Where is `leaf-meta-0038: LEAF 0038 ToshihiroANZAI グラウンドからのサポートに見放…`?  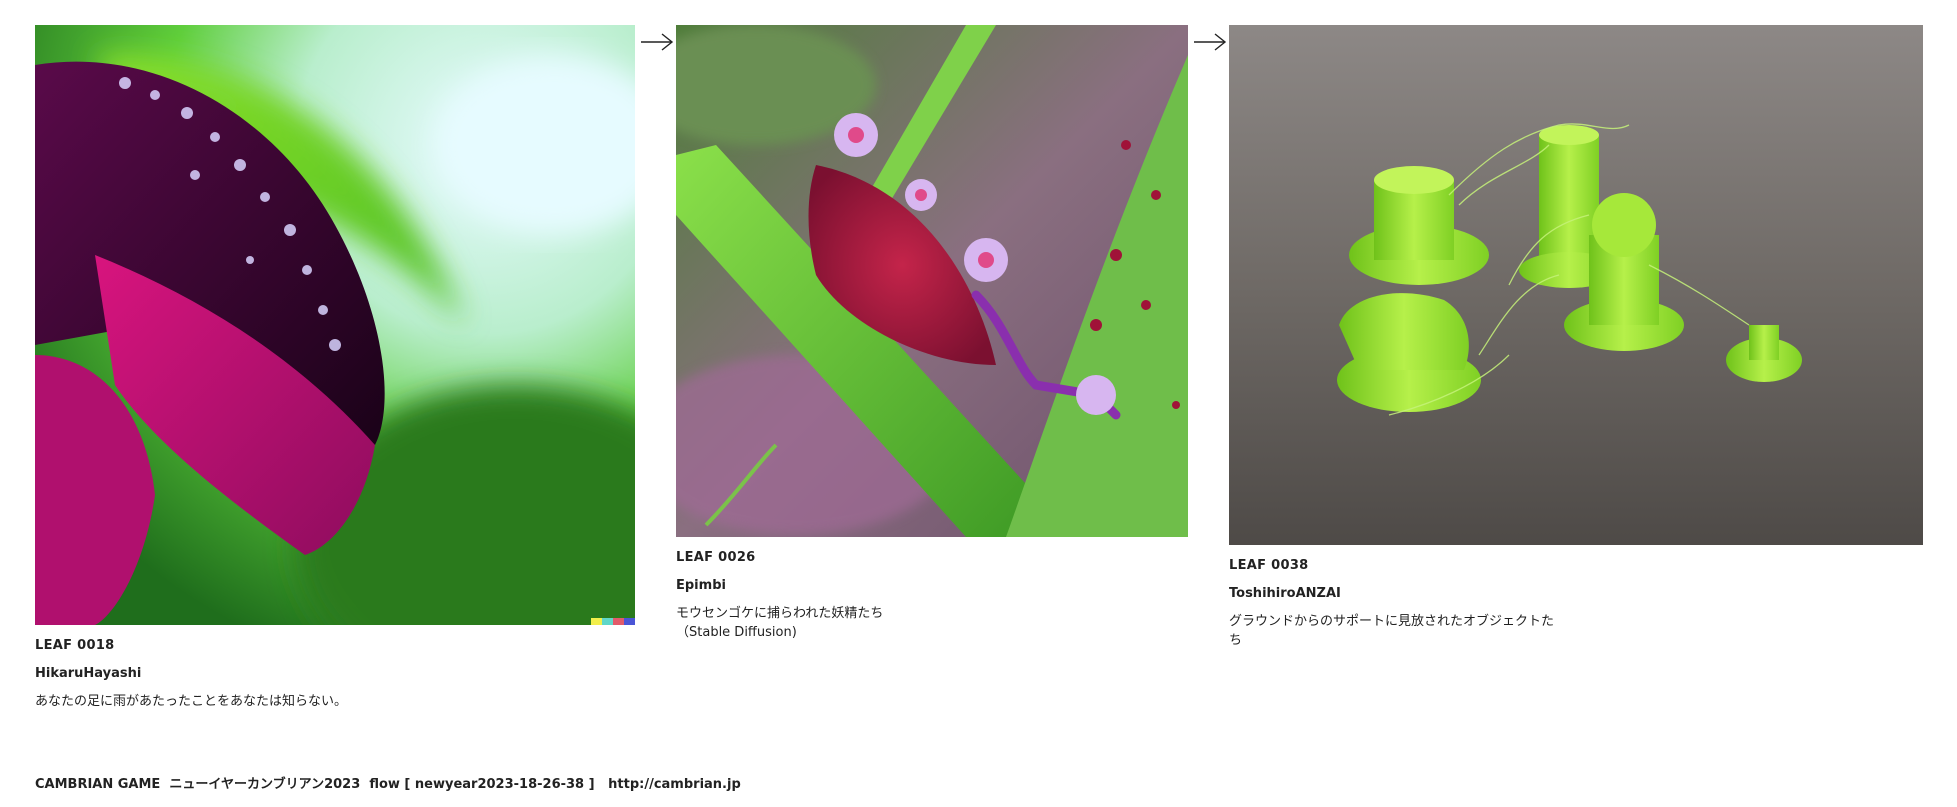 leaf-meta-0038: LEAF 0038 ToshihiroANZAI グラウンドからのサポートに見放… is located at coordinates (1394, 603).